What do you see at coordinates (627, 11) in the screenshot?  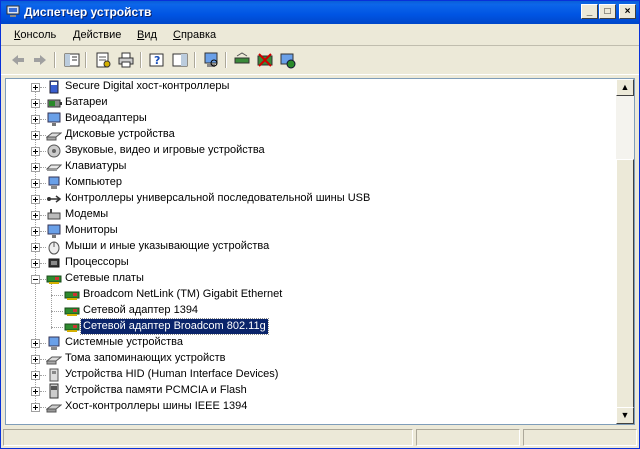 I see `close-button: ×` at bounding box center [627, 11].